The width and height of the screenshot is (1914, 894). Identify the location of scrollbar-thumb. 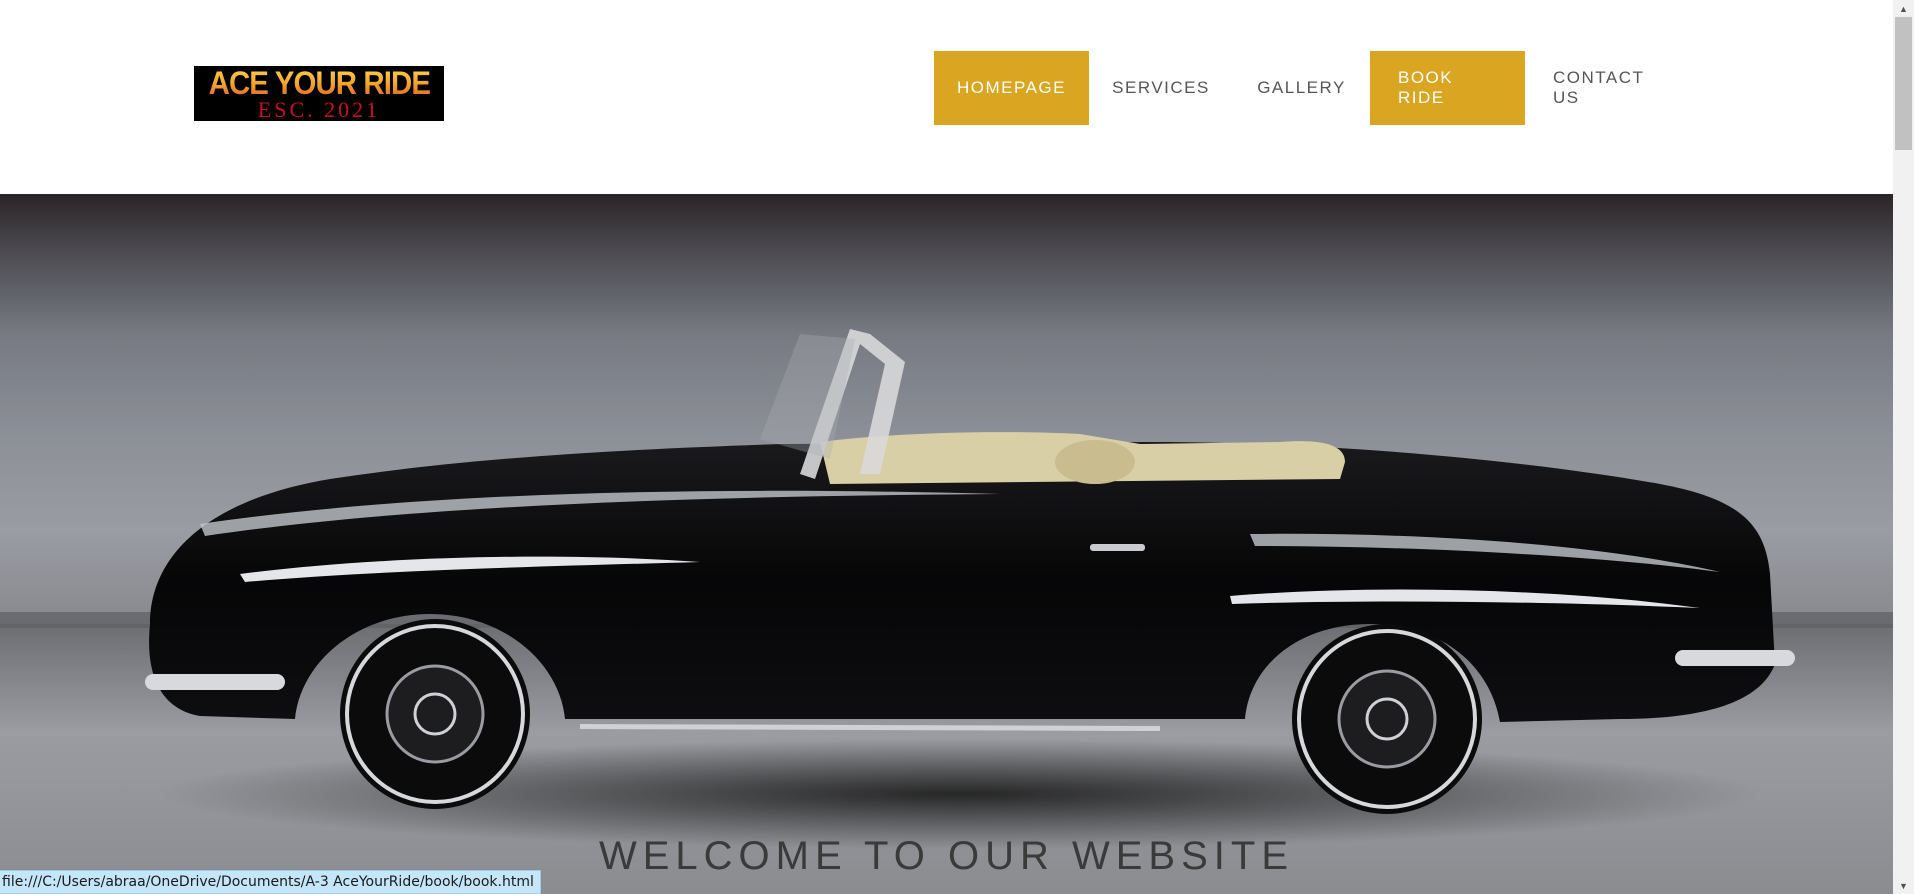
(1903, 83).